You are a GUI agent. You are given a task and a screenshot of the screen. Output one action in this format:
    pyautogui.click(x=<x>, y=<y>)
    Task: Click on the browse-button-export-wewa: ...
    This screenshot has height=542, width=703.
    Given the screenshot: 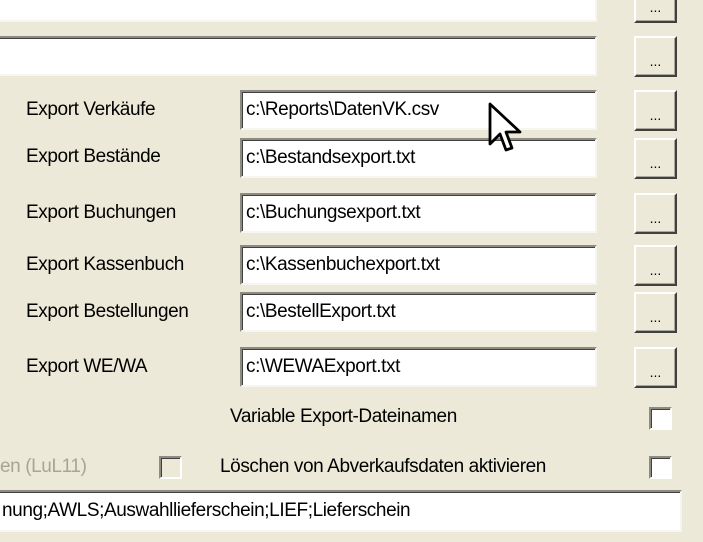 What is the action you would take?
    pyautogui.click(x=655, y=367)
    